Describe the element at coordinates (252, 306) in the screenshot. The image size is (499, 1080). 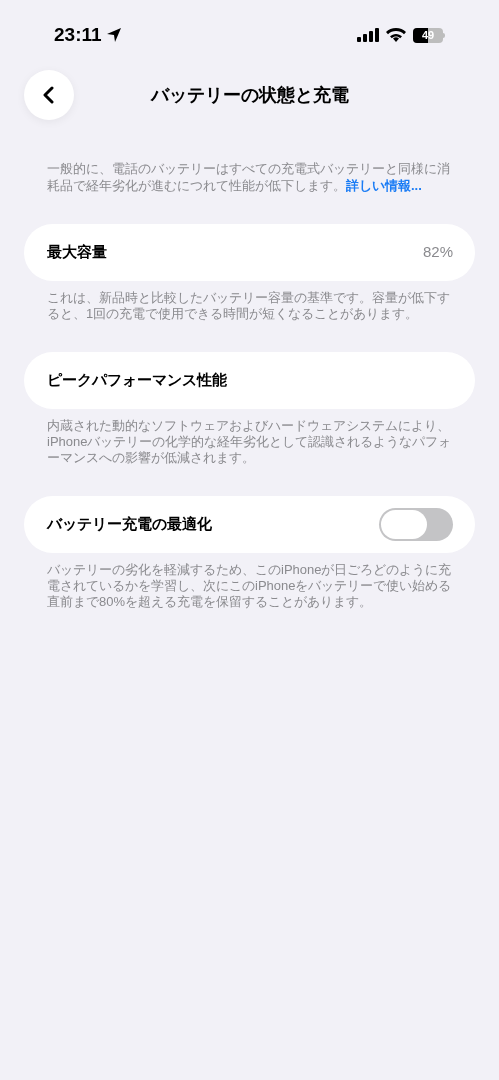
I see `section-footer: これは、新品時と比較したバッテリー容量の基準です。容量が低下すると、1回の充電で使用できる時間が短くなることがあります。` at that location.